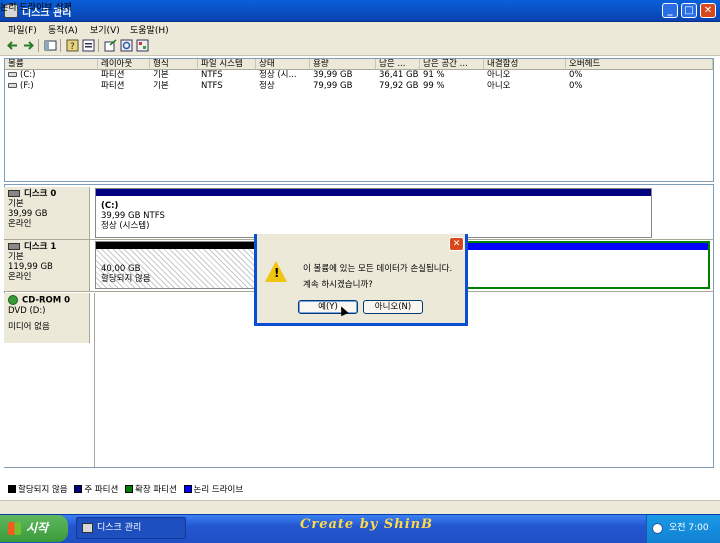  Describe the element at coordinates (218, 490) in the screenshot. I see `legend-logical: 논리 드라이브` at that location.